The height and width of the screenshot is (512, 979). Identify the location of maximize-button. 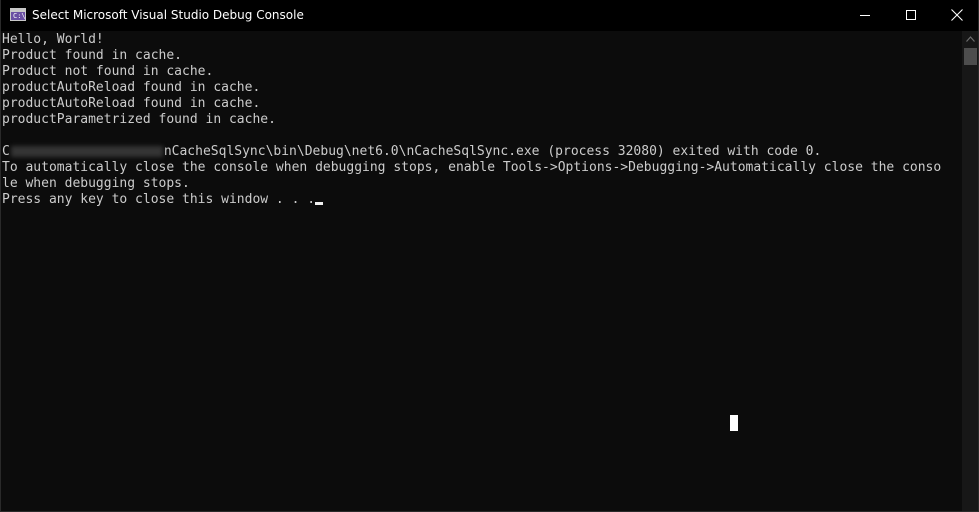
(911, 15).